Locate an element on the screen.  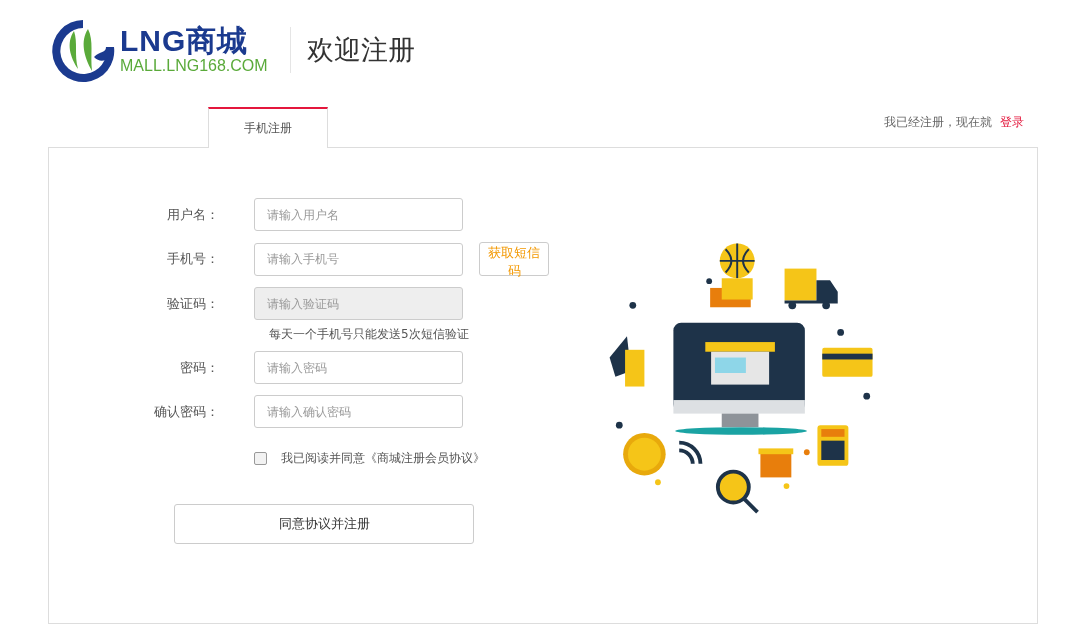
input-field: 请输入手机号 is located at coordinates (358, 259).